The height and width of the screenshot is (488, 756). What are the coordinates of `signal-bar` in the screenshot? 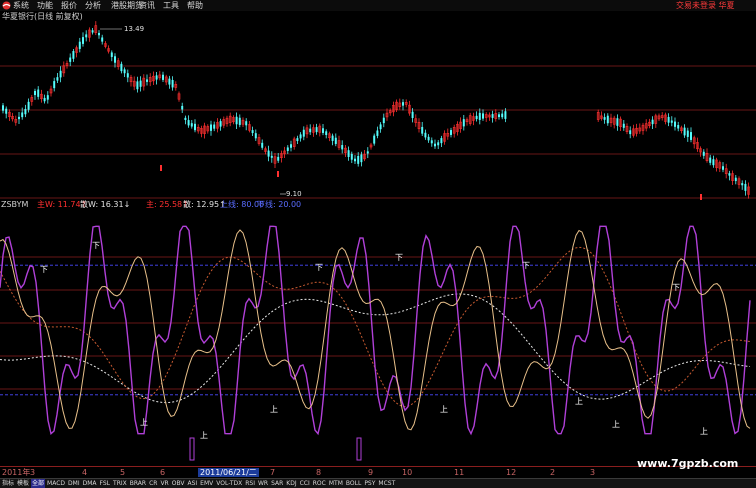 It's located at (359, 449).